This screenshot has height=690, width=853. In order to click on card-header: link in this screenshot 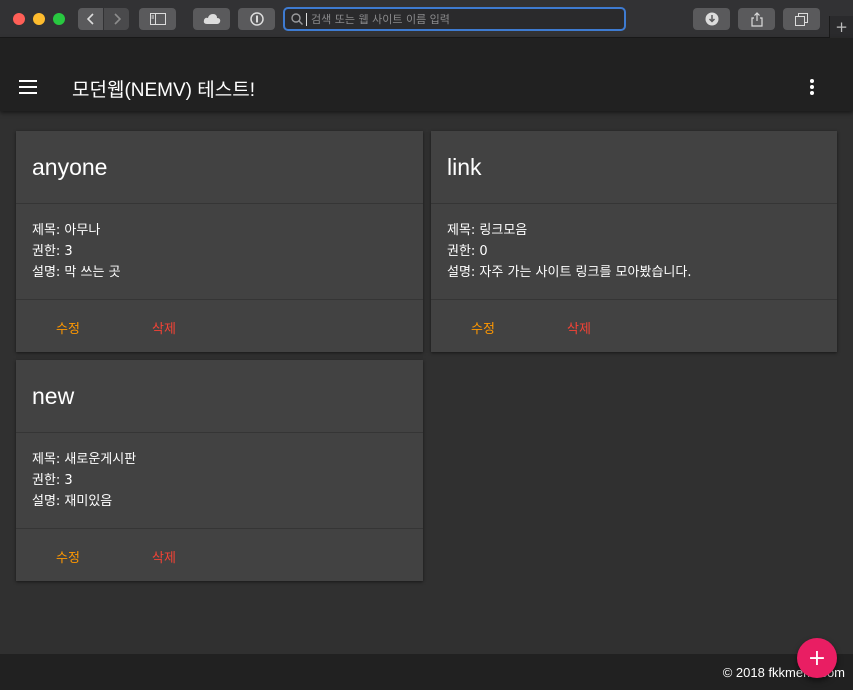, I will do `click(634, 167)`.